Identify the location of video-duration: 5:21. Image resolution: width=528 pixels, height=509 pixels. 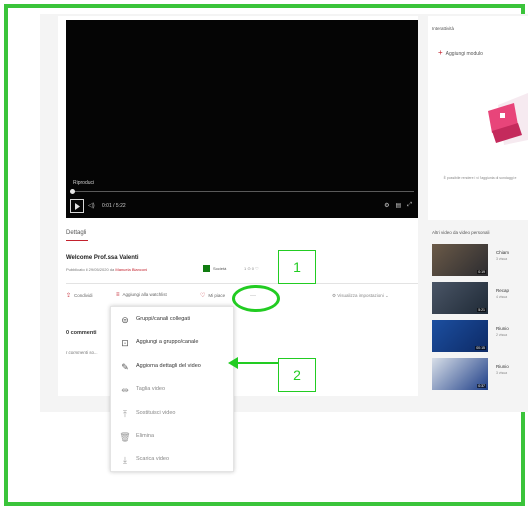
(481, 310).